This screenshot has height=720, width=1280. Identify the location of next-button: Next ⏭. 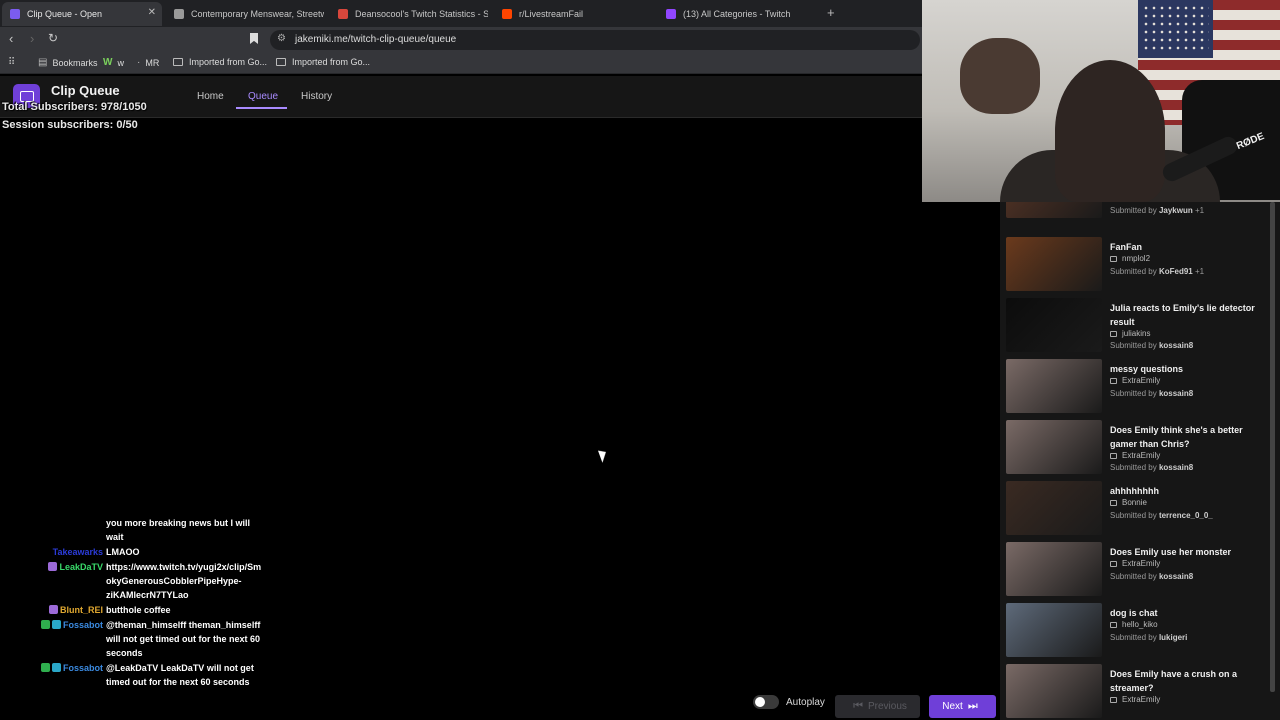
(962, 706).